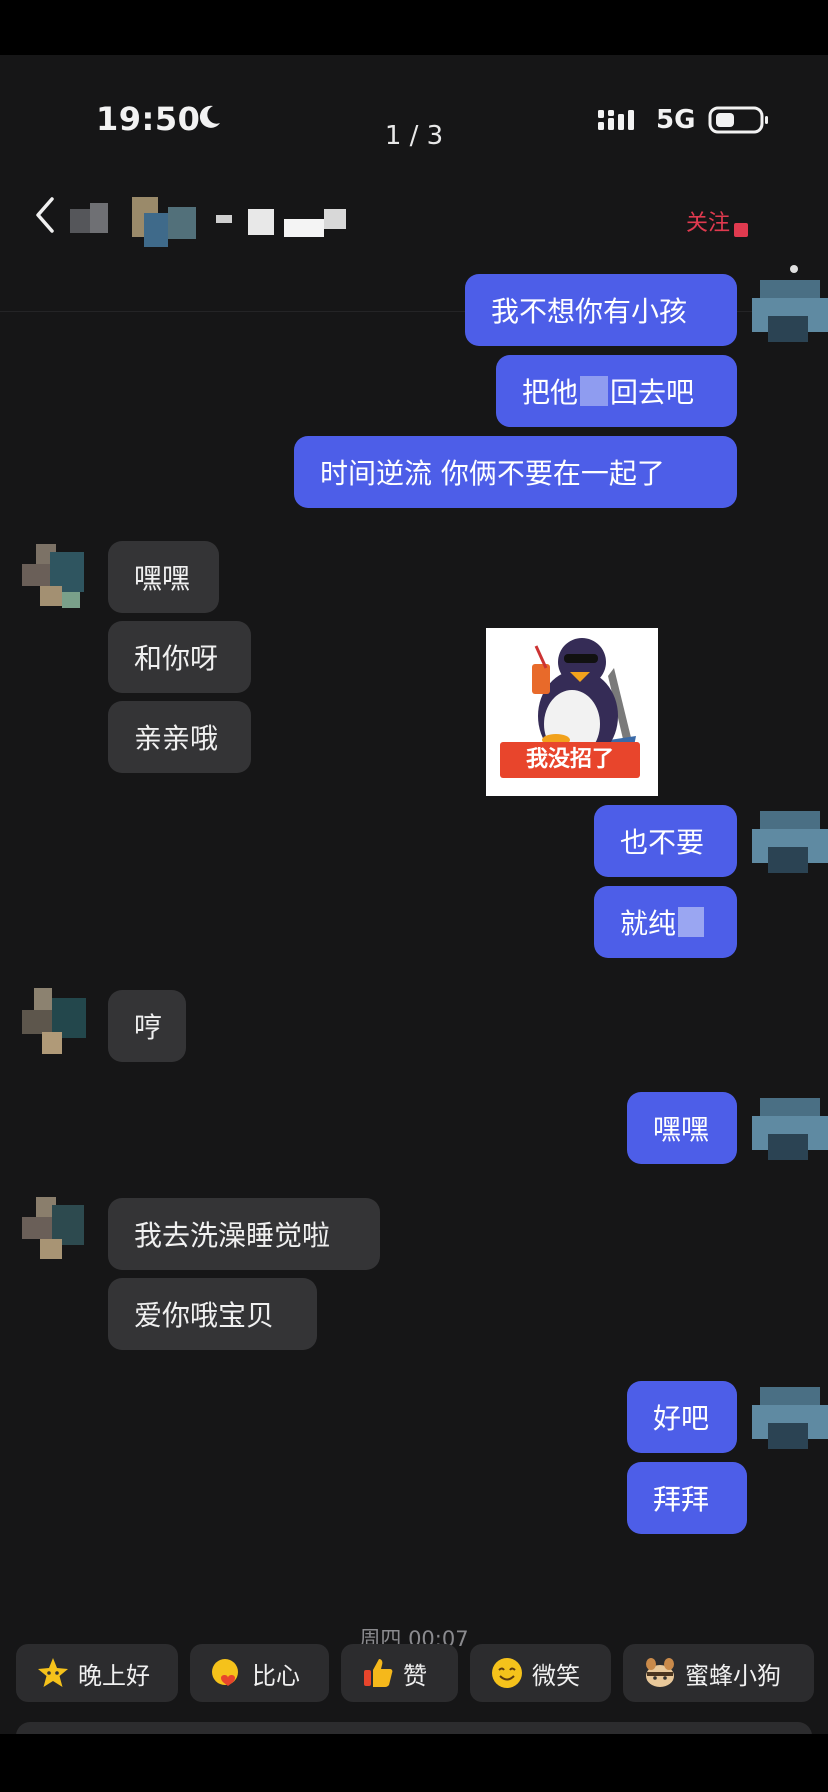 Image resolution: width=828 pixels, height=1792 pixels. What do you see at coordinates (378, 1673) in the screenshot?
I see `thumbs-up-emoji-icon` at bounding box center [378, 1673].